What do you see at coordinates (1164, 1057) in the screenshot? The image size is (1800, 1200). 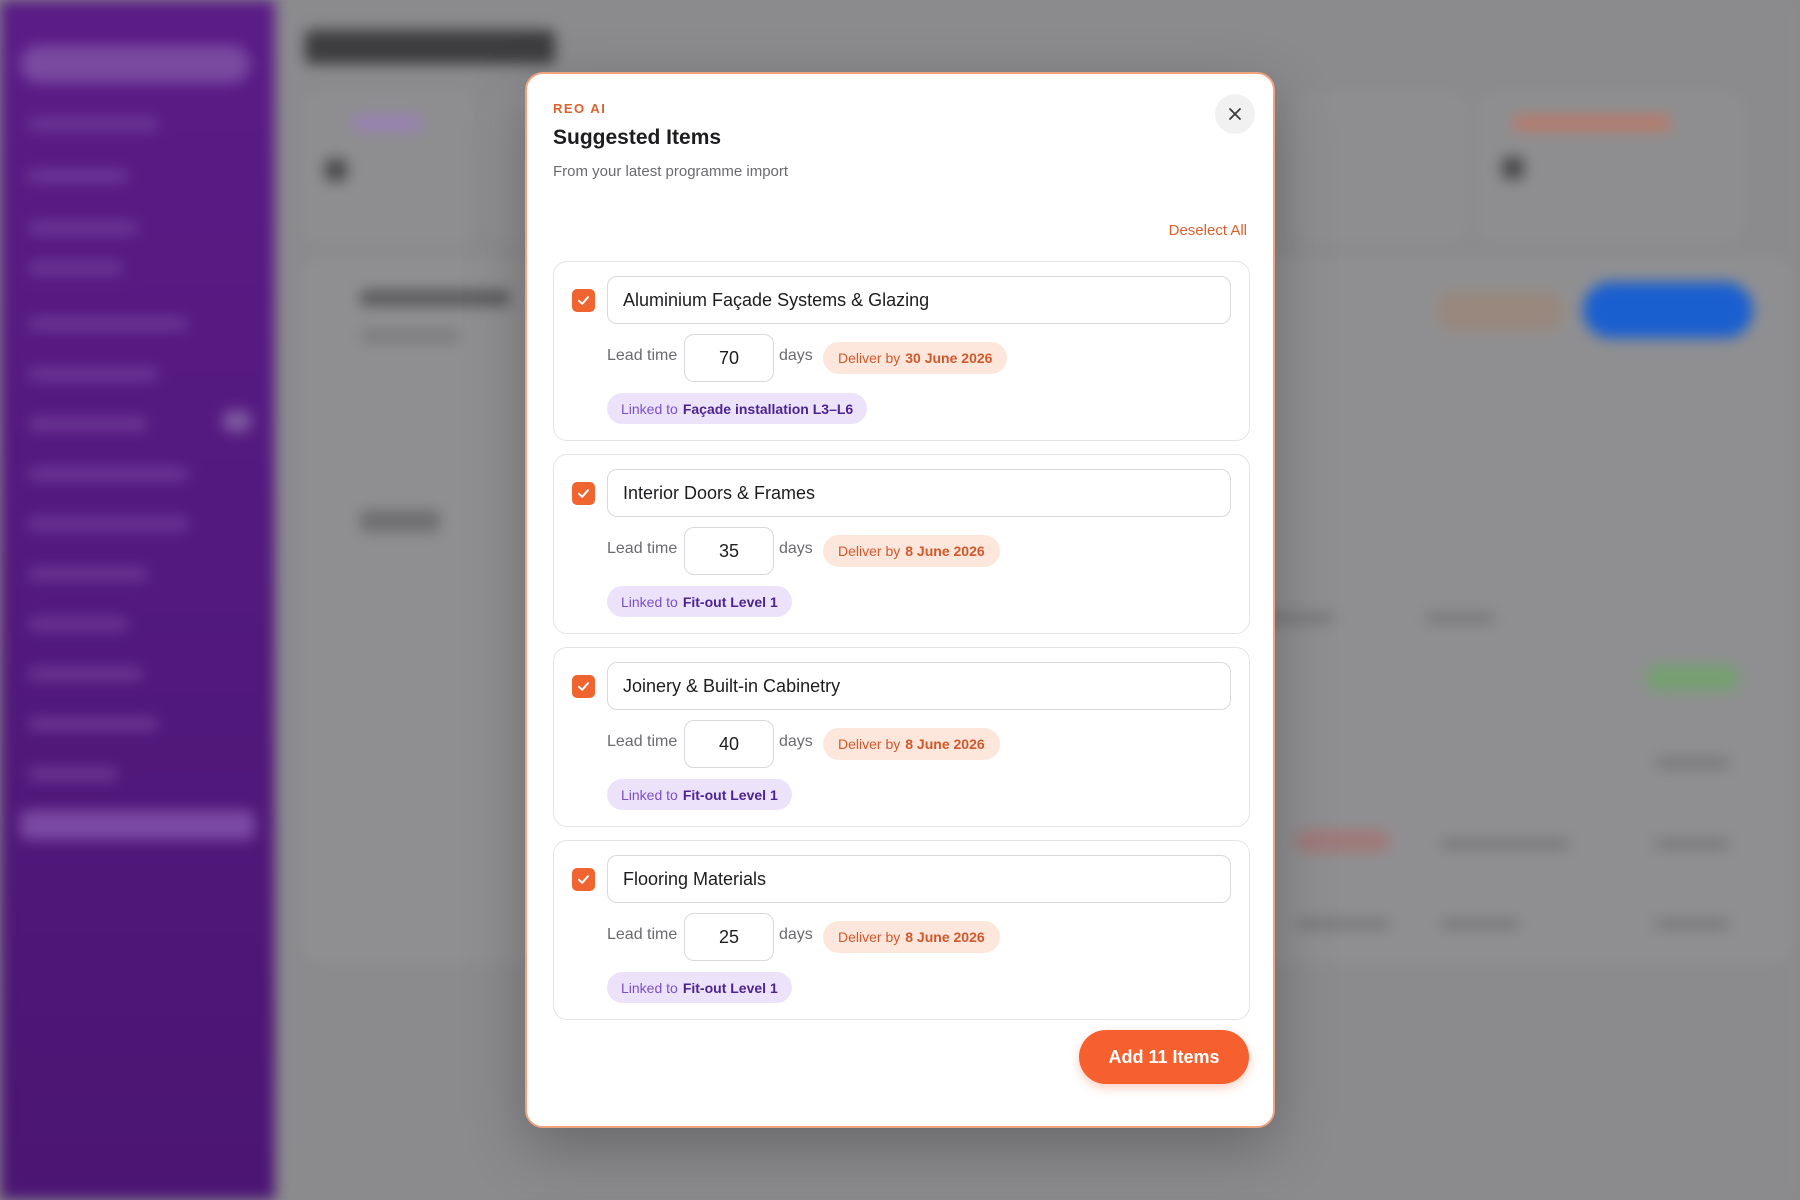 I see `add-items-button: Add 11 Items` at bounding box center [1164, 1057].